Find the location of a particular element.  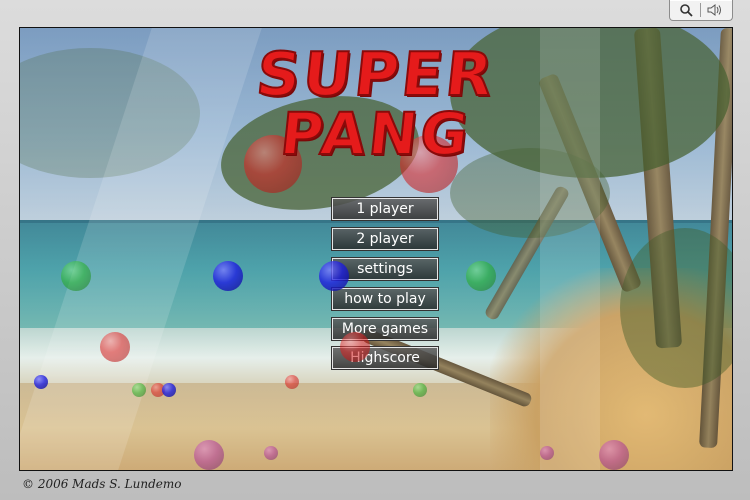

one-player-button: 1 player is located at coordinates (385, 209).